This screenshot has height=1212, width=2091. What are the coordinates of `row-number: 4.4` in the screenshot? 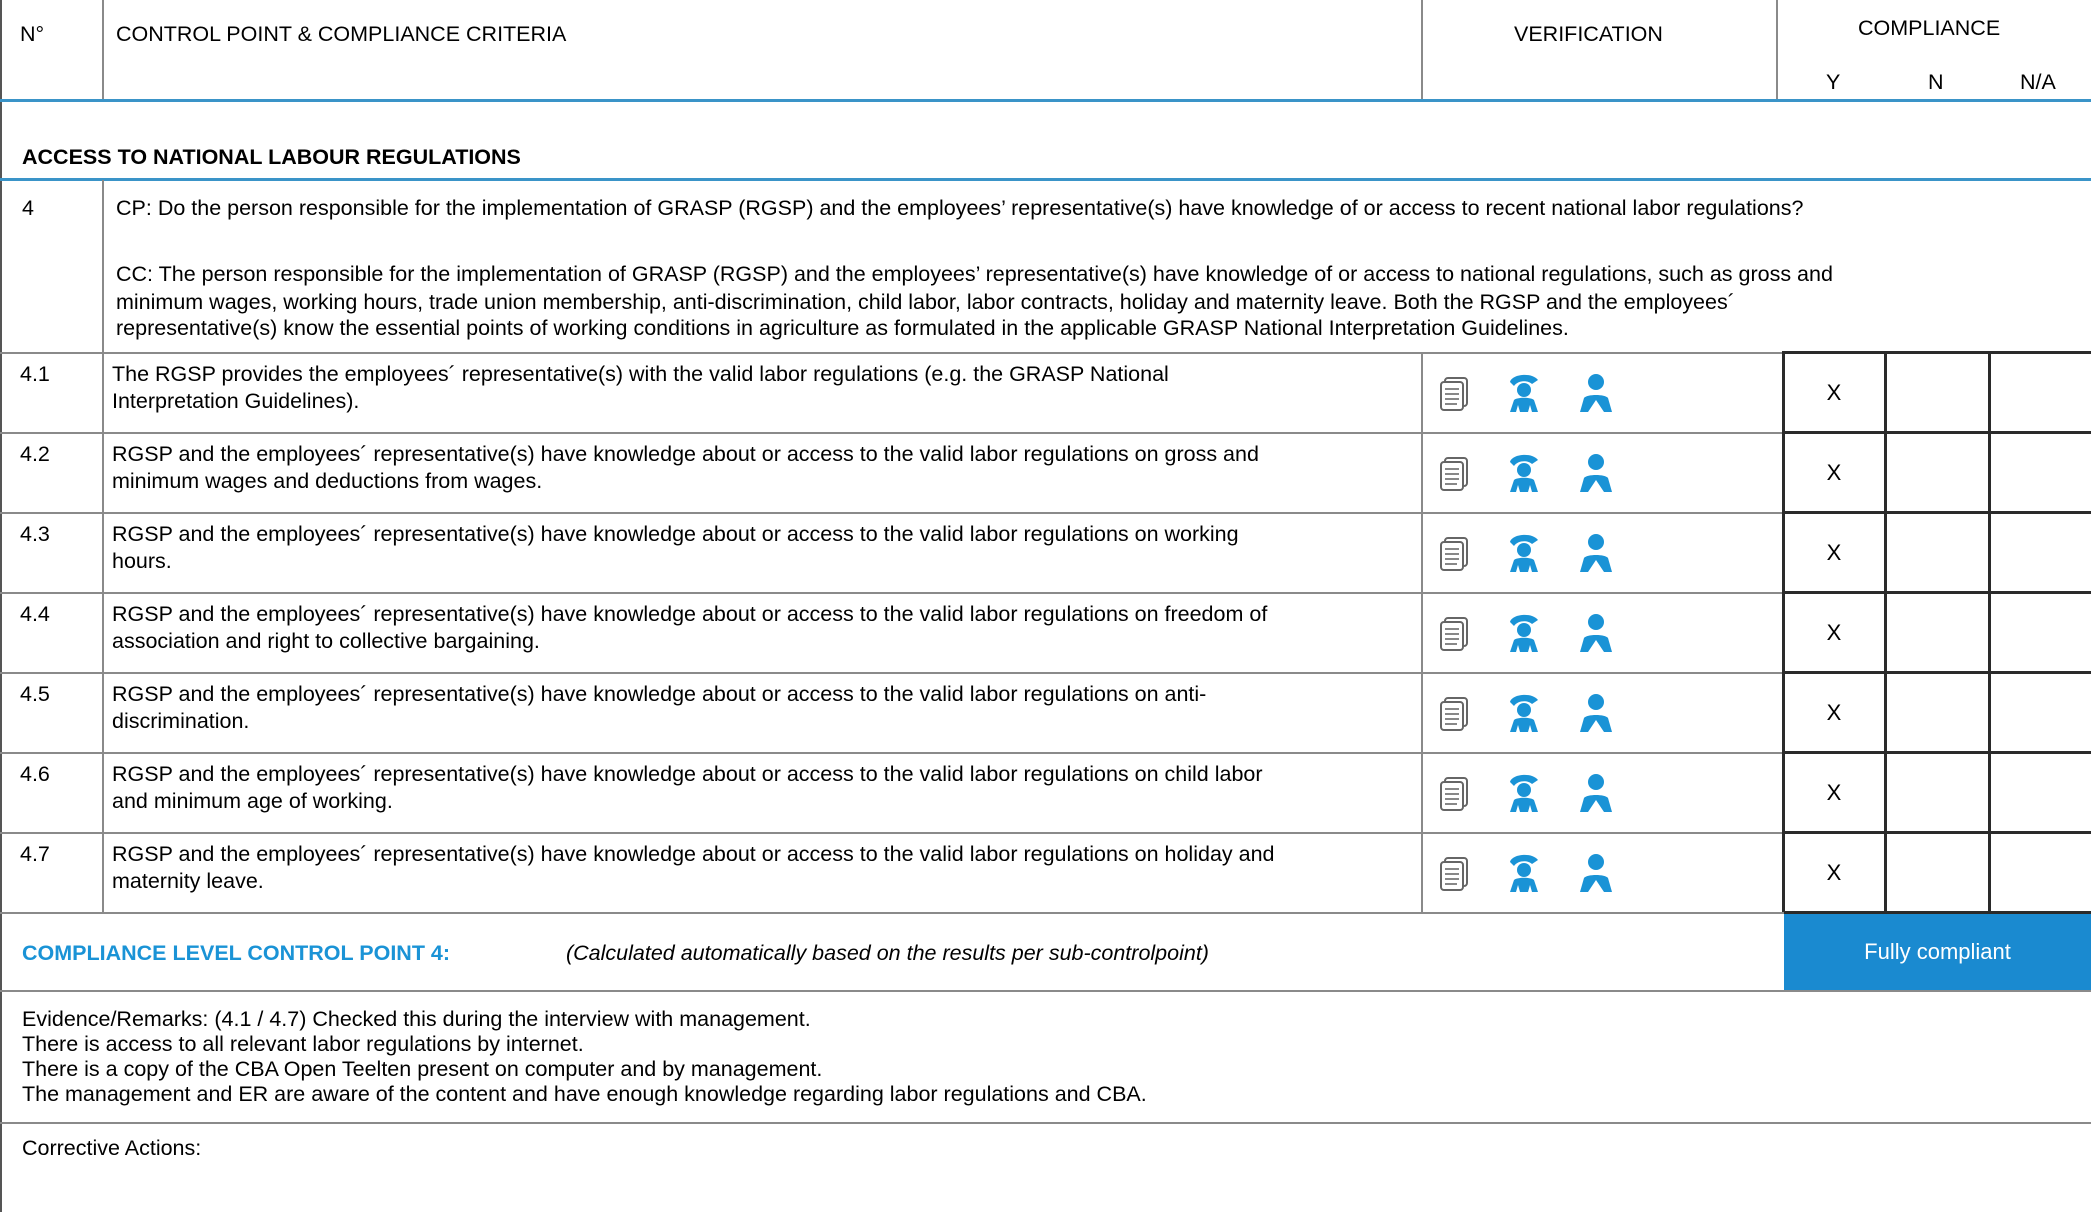 It's located at (35, 614).